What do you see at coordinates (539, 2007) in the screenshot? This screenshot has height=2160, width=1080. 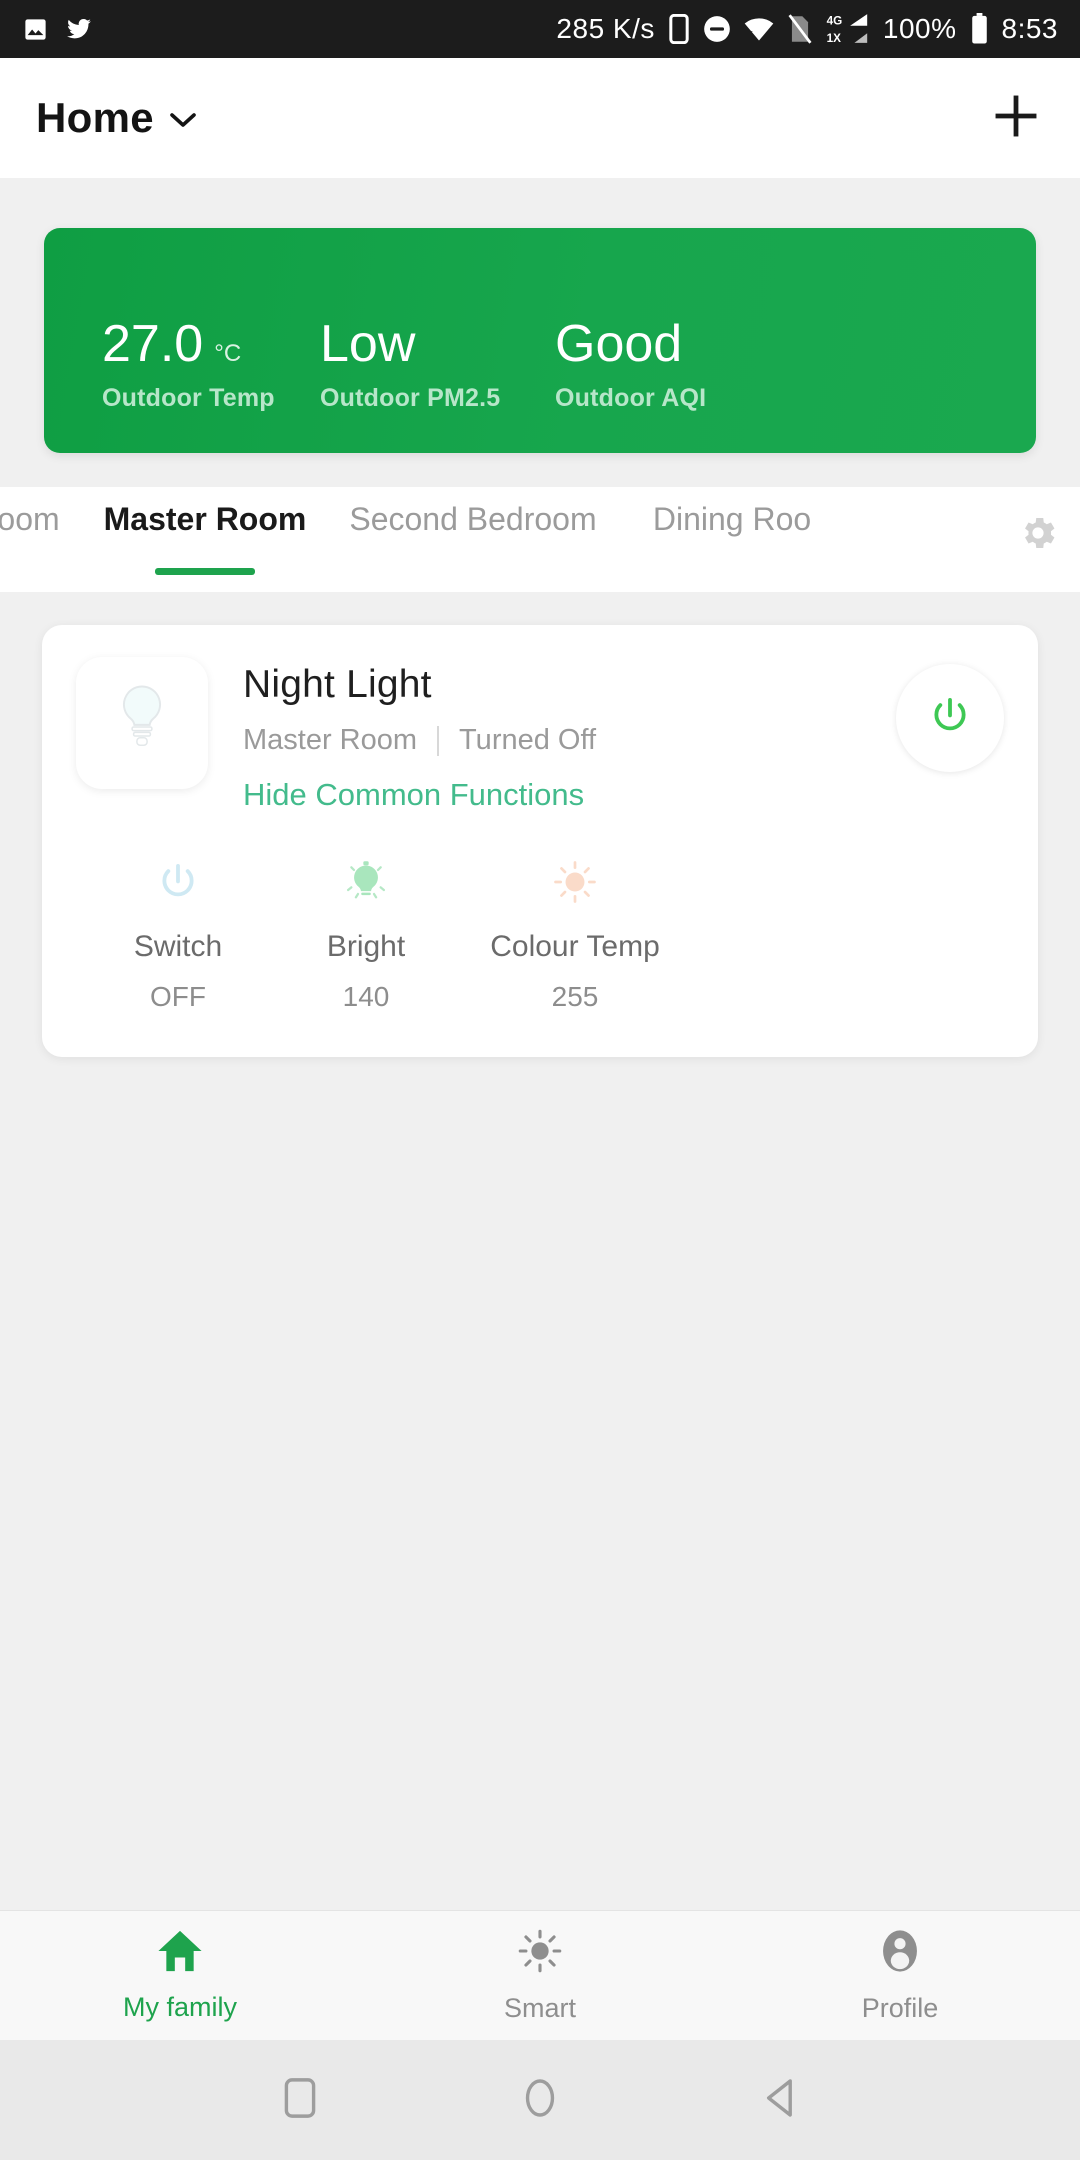 I see `nav-label: Smart` at bounding box center [539, 2007].